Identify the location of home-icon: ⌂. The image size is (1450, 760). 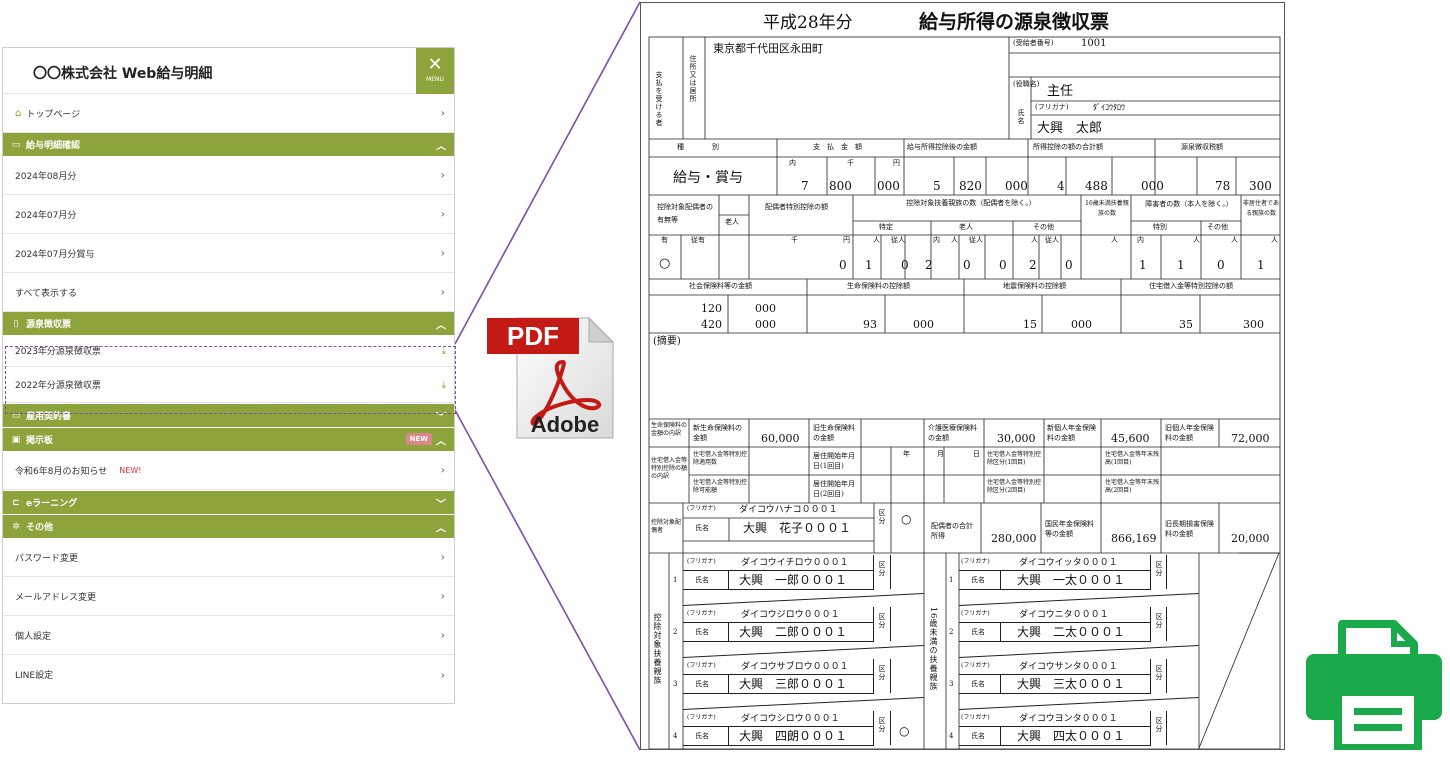
(18, 113).